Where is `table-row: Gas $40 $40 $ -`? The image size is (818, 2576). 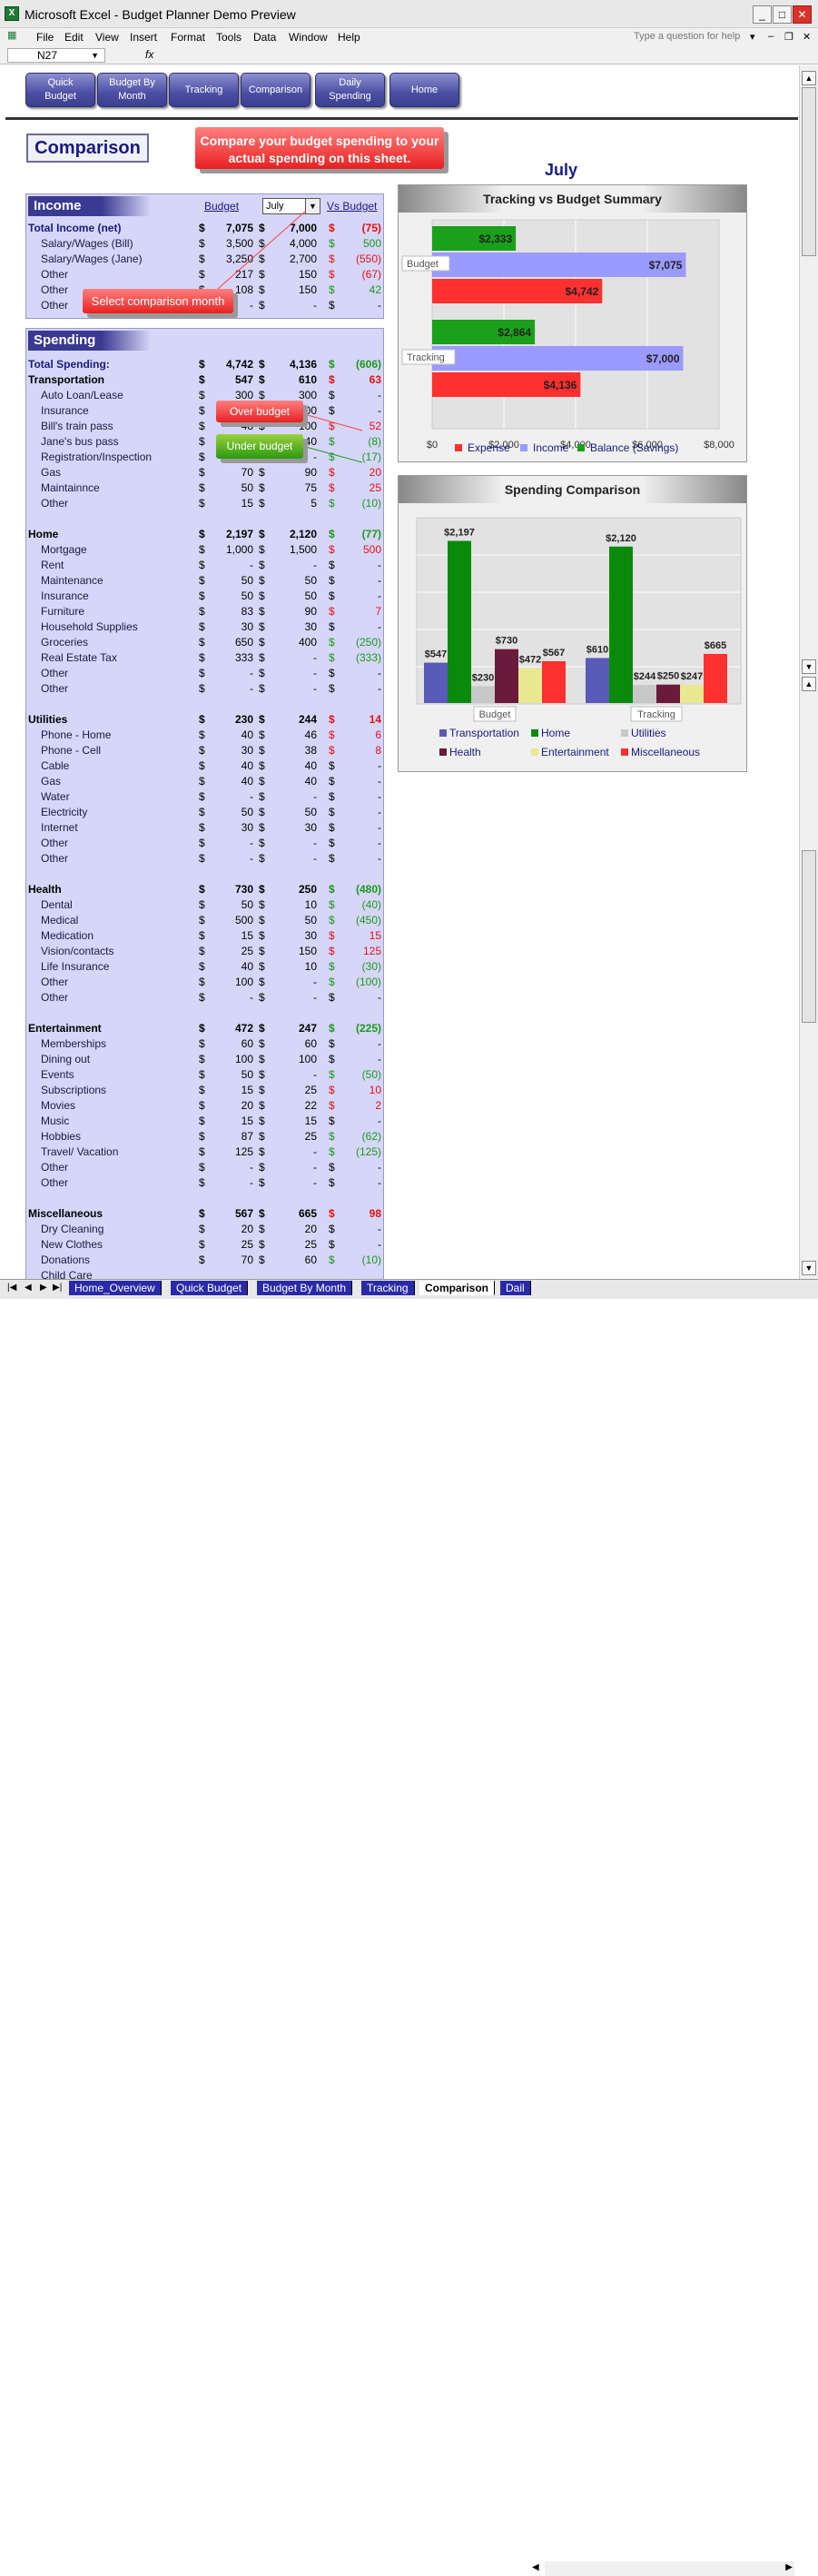 table-row: Gas $40 $40 $ - is located at coordinates (205, 781).